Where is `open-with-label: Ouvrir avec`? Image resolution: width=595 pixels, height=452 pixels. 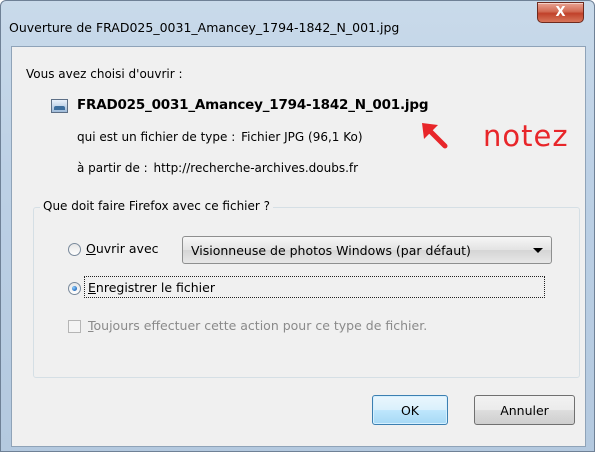 open-with-label: Ouvrir avec is located at coordinates (122, 248).